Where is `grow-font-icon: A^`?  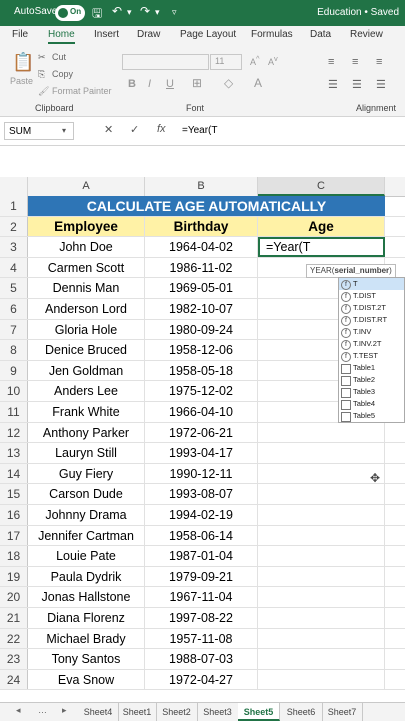
grow-font-icon: A^ is located at coordinates (255, 60).